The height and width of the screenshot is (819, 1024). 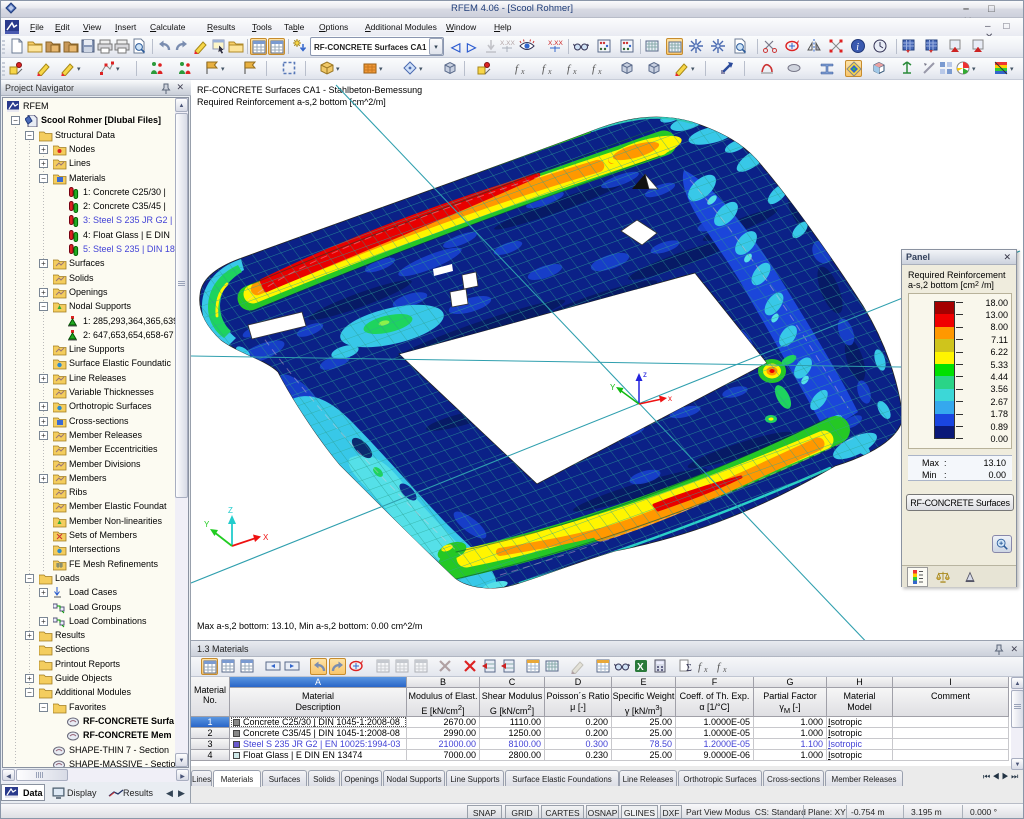 I want to click on svg-text: x, so click(x=670, y=398).